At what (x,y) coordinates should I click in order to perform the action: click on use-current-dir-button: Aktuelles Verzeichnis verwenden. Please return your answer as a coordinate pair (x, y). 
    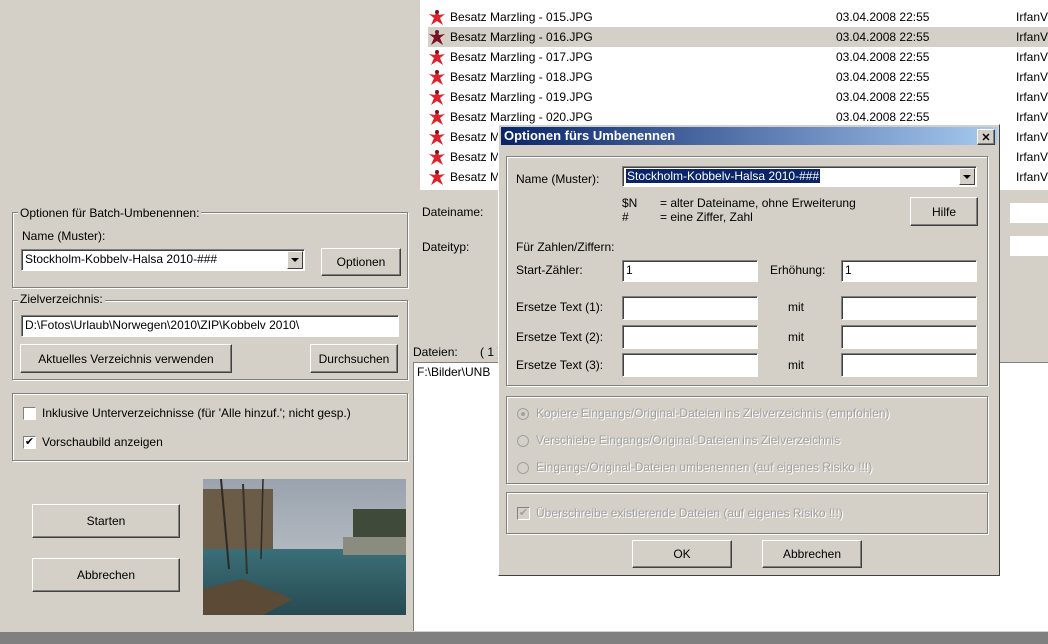
    Looking at the image, I should click on (126, 358).